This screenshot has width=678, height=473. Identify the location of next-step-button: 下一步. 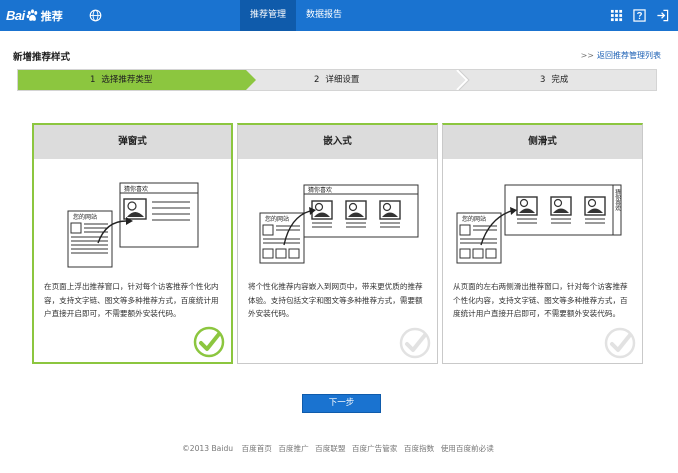
(341, 403).